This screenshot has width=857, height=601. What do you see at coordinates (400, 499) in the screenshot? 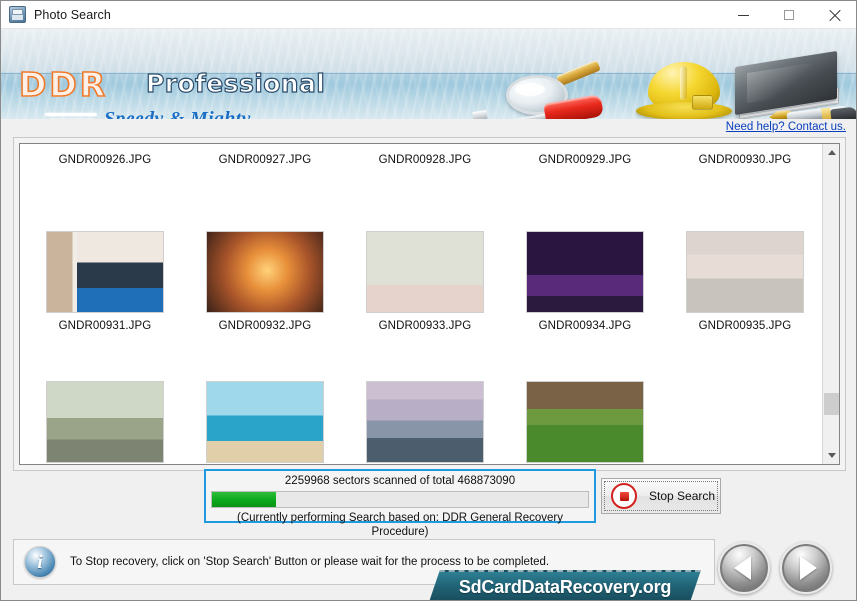
I see `progress-bar` at bounding box center [400, 499].